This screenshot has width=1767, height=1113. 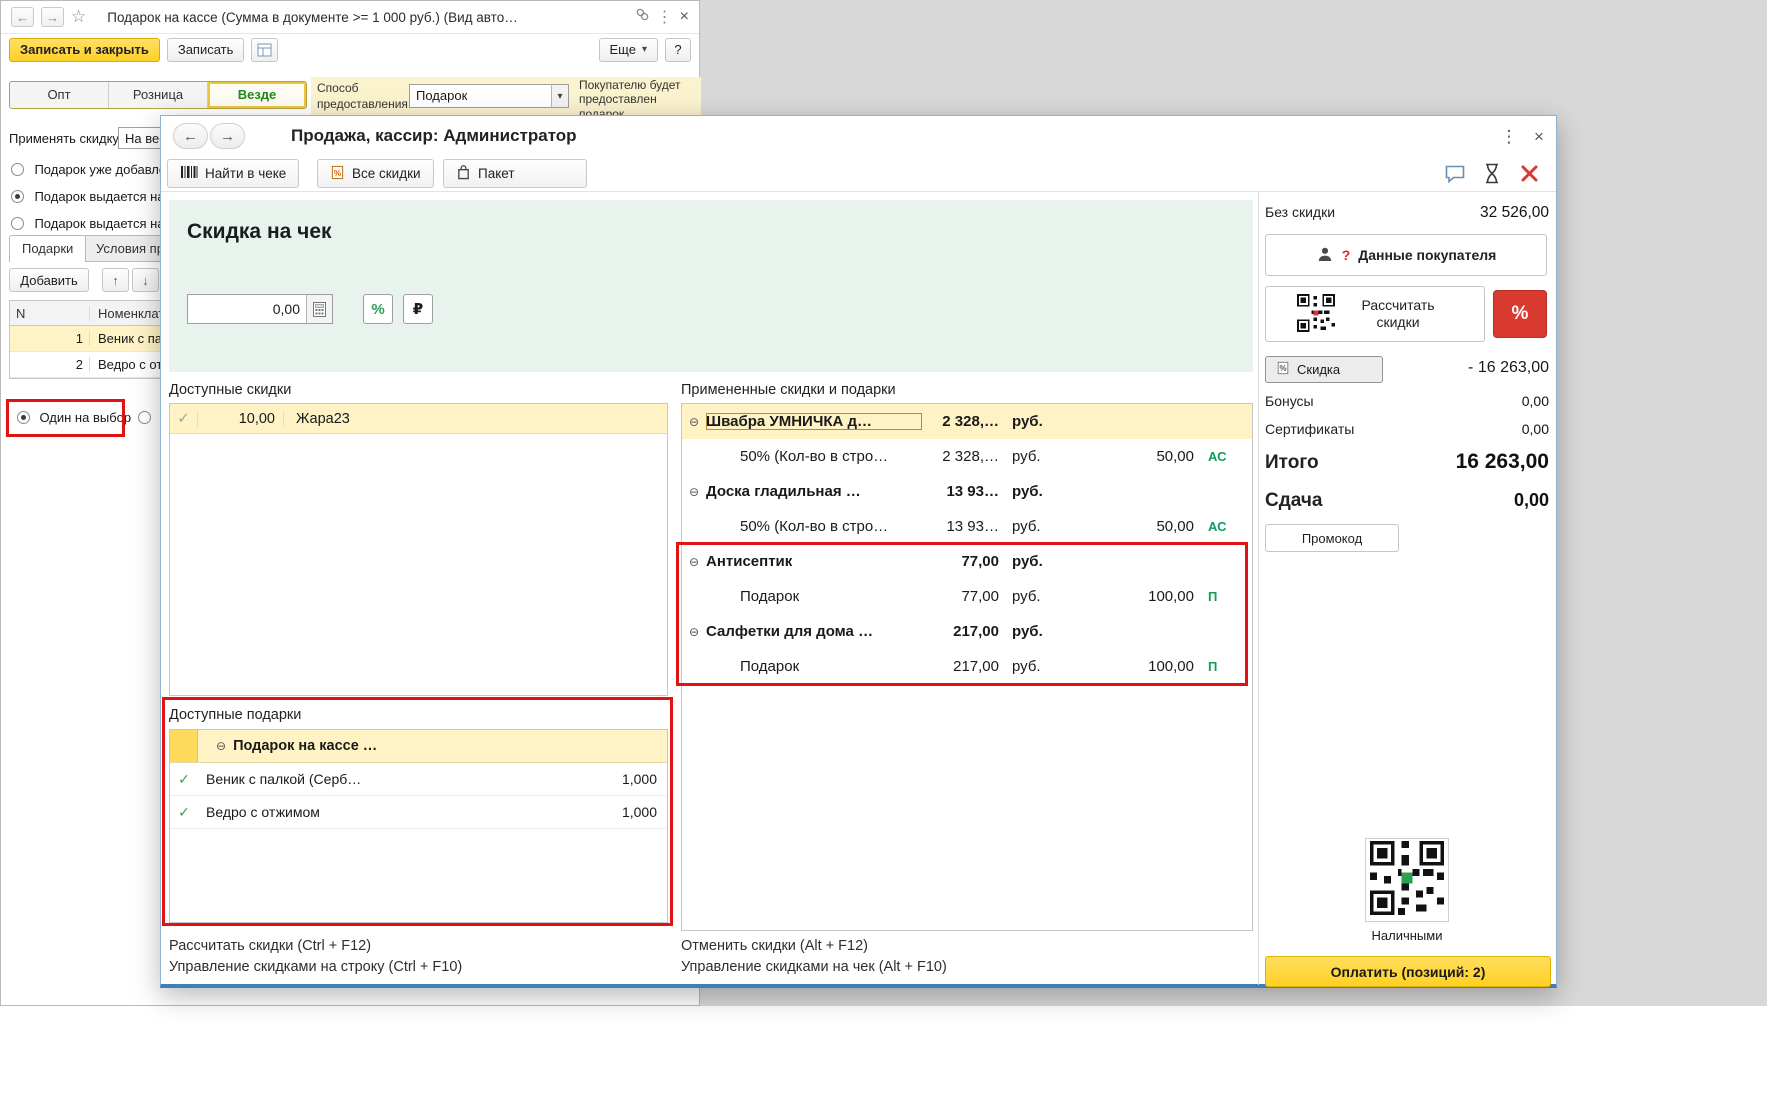 I want to click on available-gifts-label: Доступные подарки, so click(x=235, y=715).